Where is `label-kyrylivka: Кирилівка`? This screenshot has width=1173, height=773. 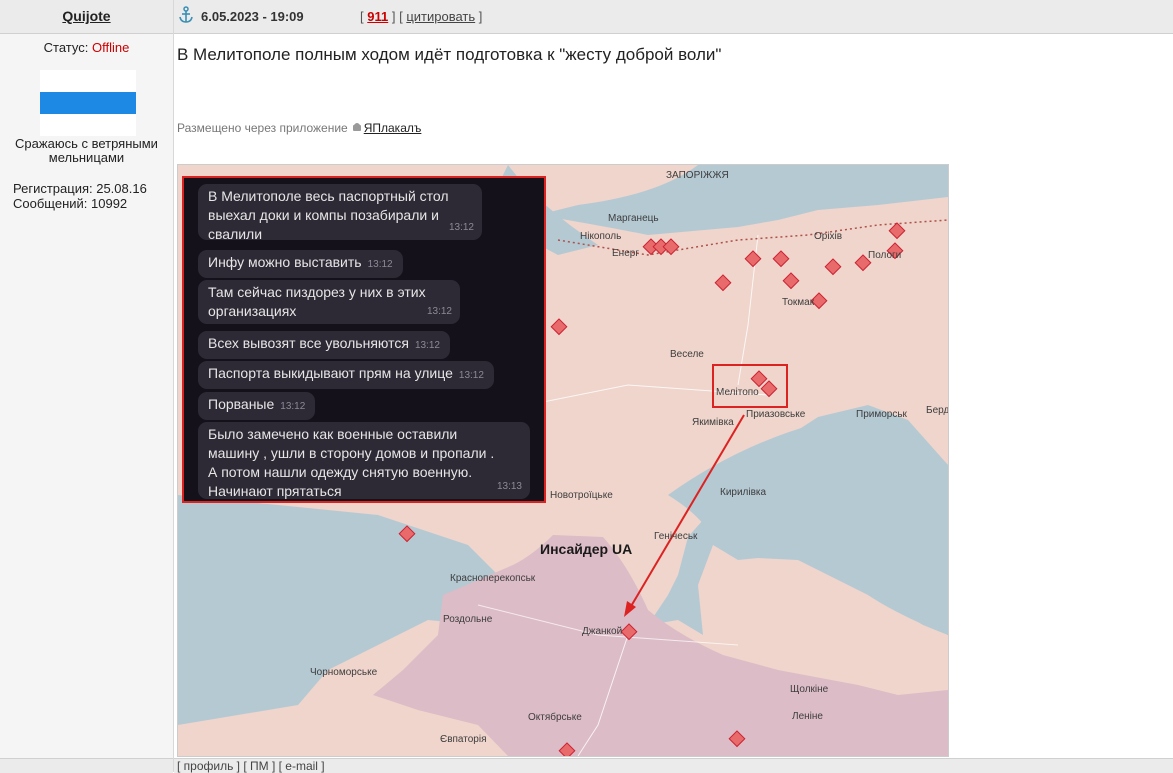
label-kyrylivka: Кирилівка is located at coordinates (743, 492).